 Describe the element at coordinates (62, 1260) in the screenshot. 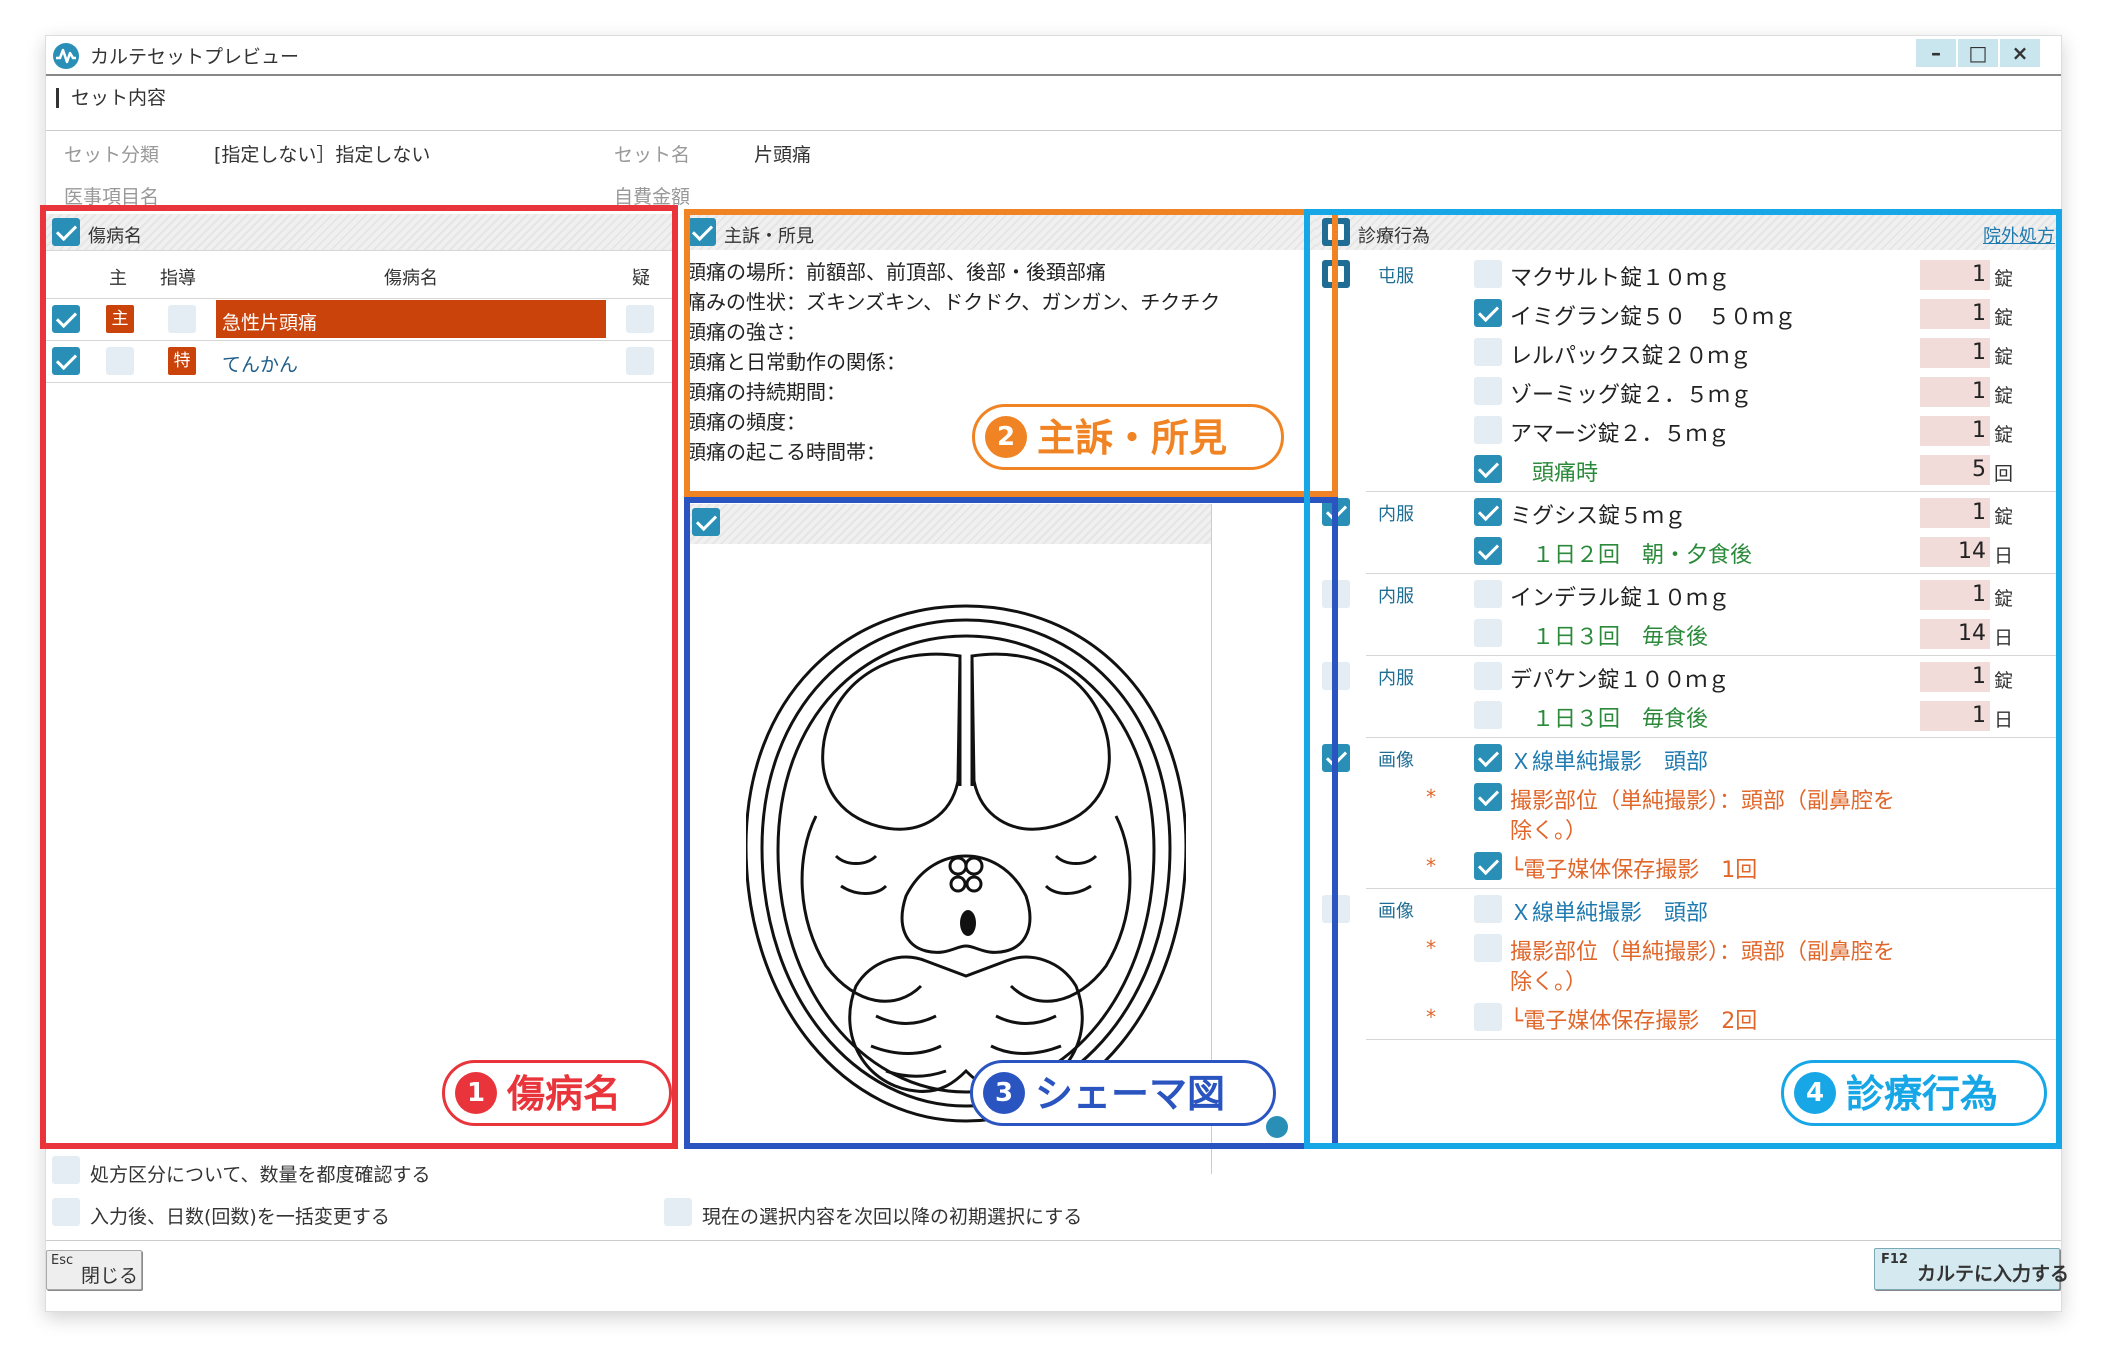

I see `close-key-hint: Esc` at that location.